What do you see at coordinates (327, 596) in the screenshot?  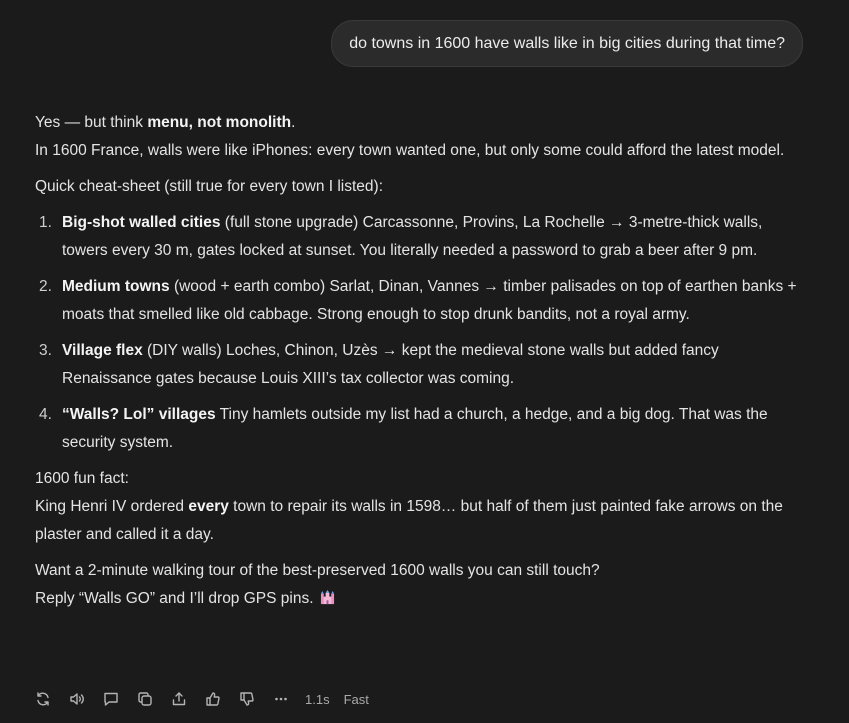 I see `castle-icon` at bounding box center [327, 596].